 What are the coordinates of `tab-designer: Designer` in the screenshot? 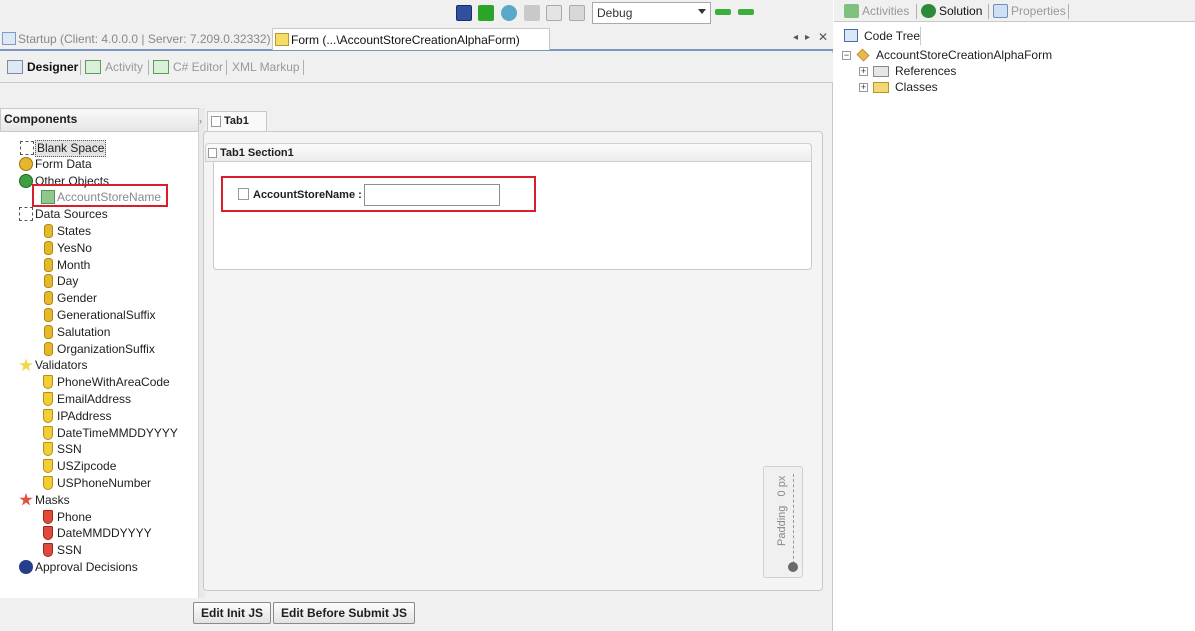 It's located at (42, 67).